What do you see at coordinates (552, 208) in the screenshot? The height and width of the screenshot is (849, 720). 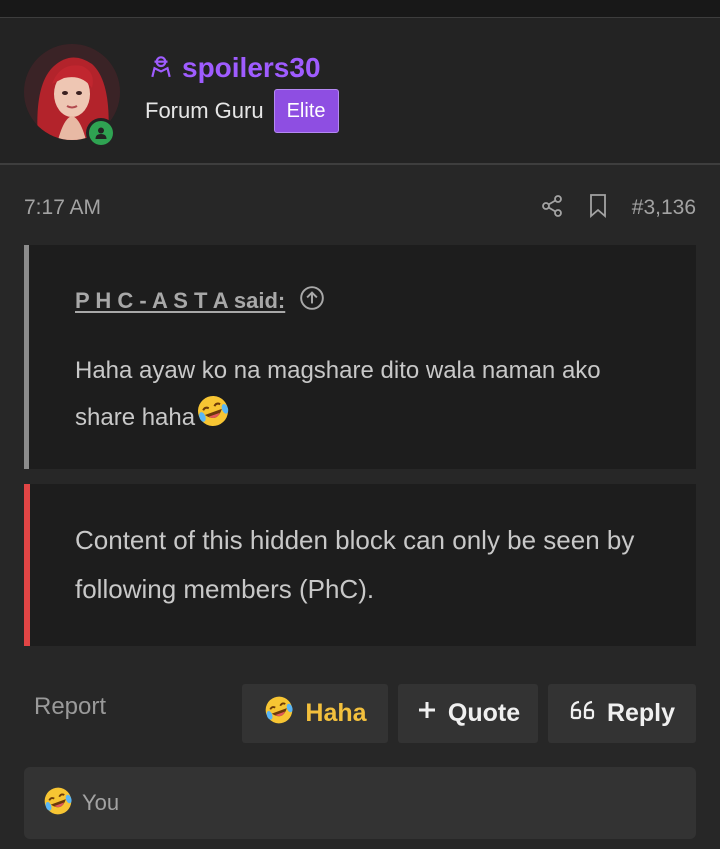 I see `share-icon` at bounding box center [552, 208].